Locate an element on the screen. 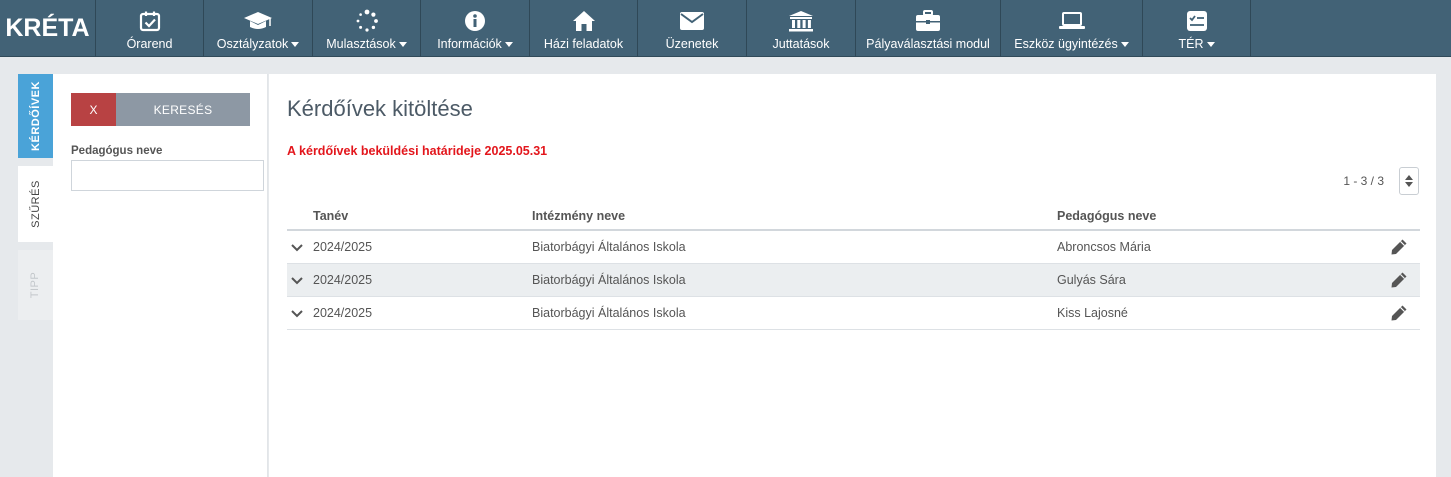 This screenshot has width=1451, height=477. nav-label: Osztályzatok is located at coordinates (252, 44).